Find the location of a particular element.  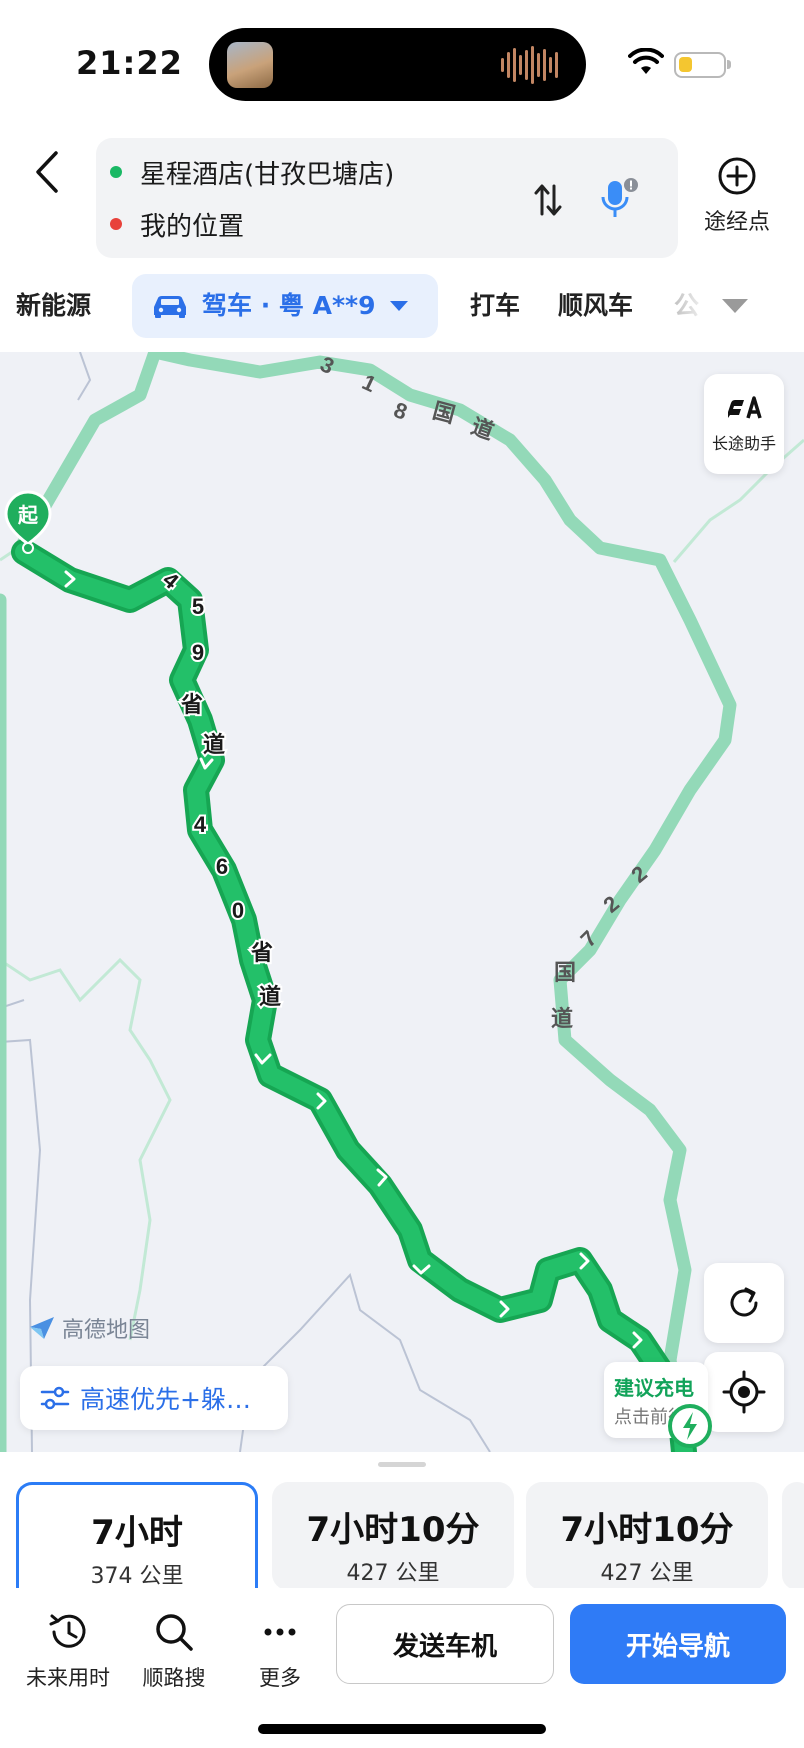

search-along-route-button: 顺路搜 is located at coordinates (174, 1651).